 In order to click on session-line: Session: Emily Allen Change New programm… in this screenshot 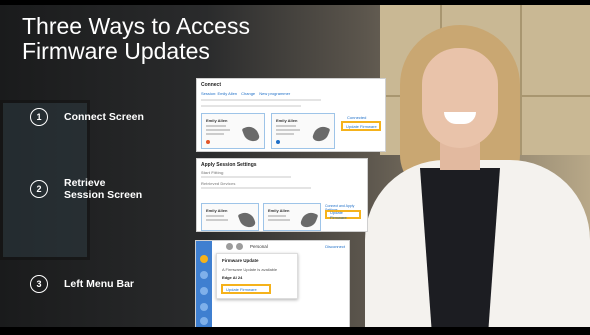, I will do `click(246, 93)`.